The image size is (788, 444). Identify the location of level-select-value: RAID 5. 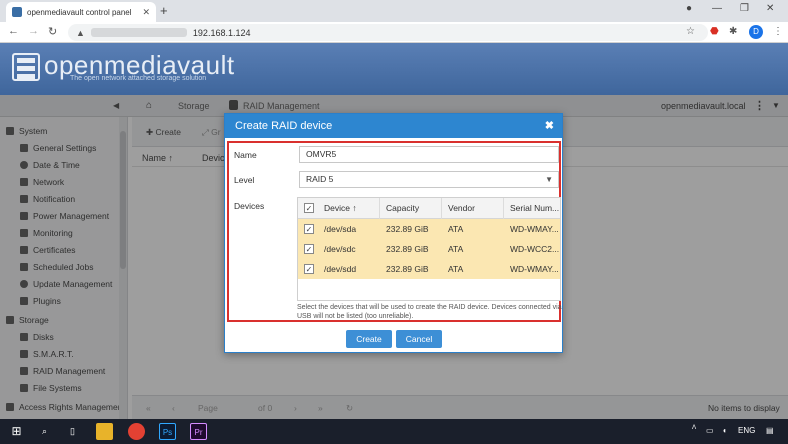
(320, 179).